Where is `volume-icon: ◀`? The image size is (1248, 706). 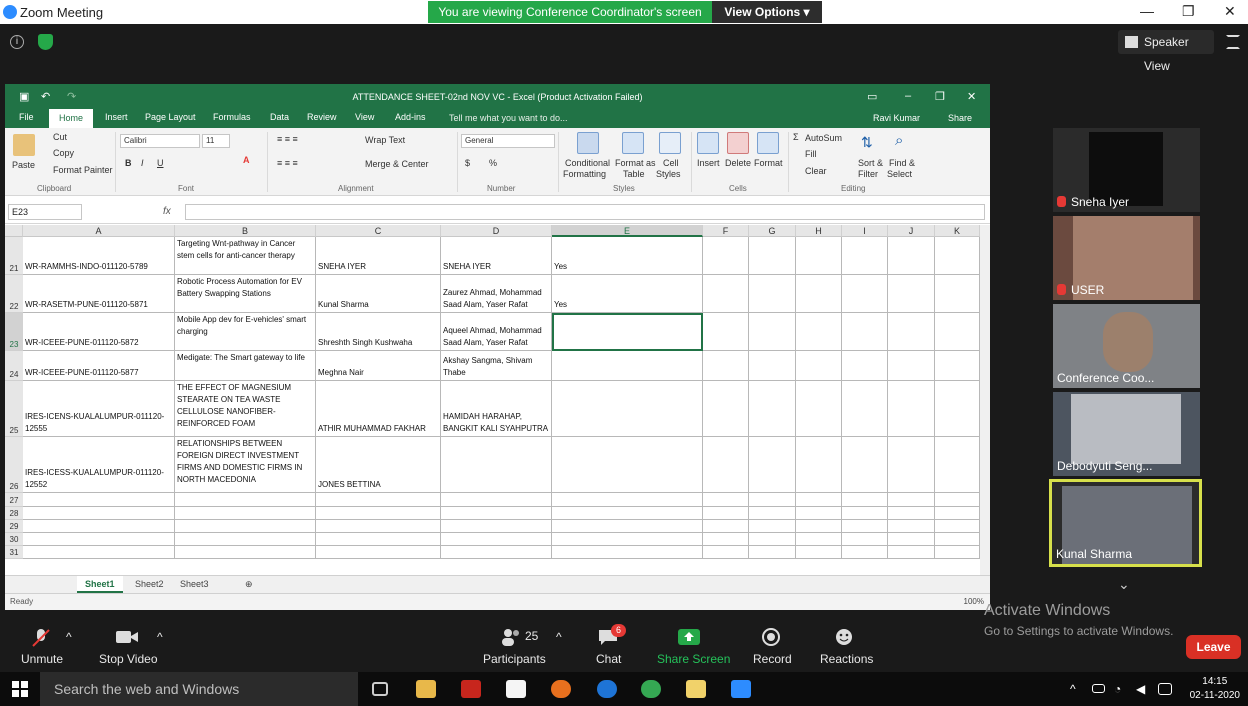 volume-icon: ◀ is located at coordinates (1146, 691).